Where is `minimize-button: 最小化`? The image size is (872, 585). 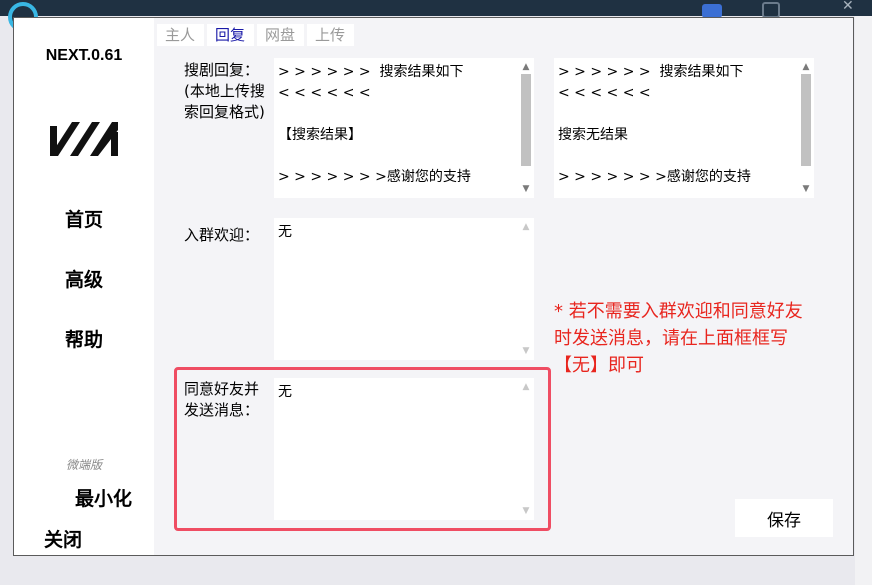 minimize-button: 最小化 is located at coordinates (103, 497).